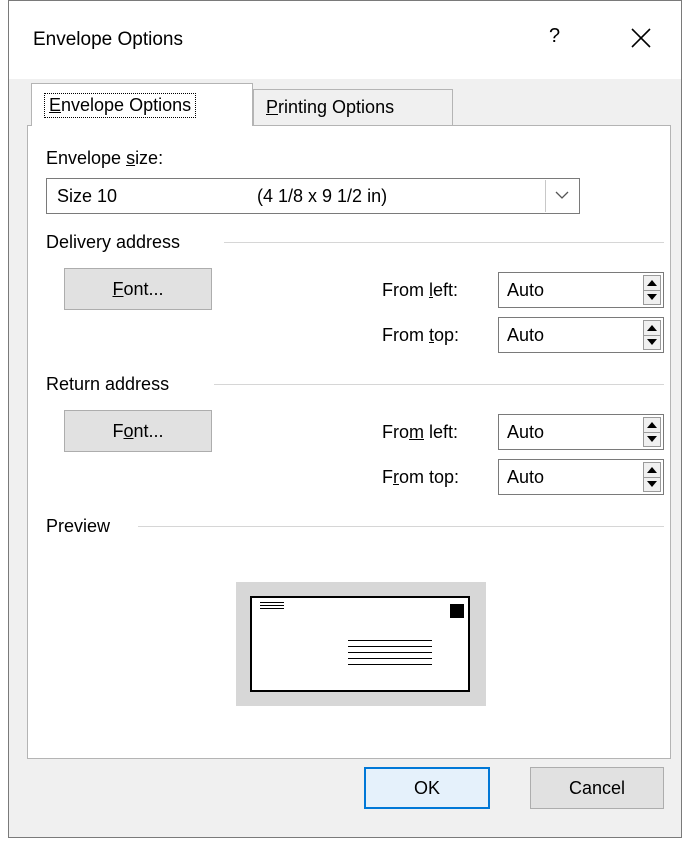 This screenshot has height=846, width=690. What do you see at coordinates (581, 290) in the screenshot?
I see `delivery-from-left-spinner: Auto` at bounding box center [581, 290].